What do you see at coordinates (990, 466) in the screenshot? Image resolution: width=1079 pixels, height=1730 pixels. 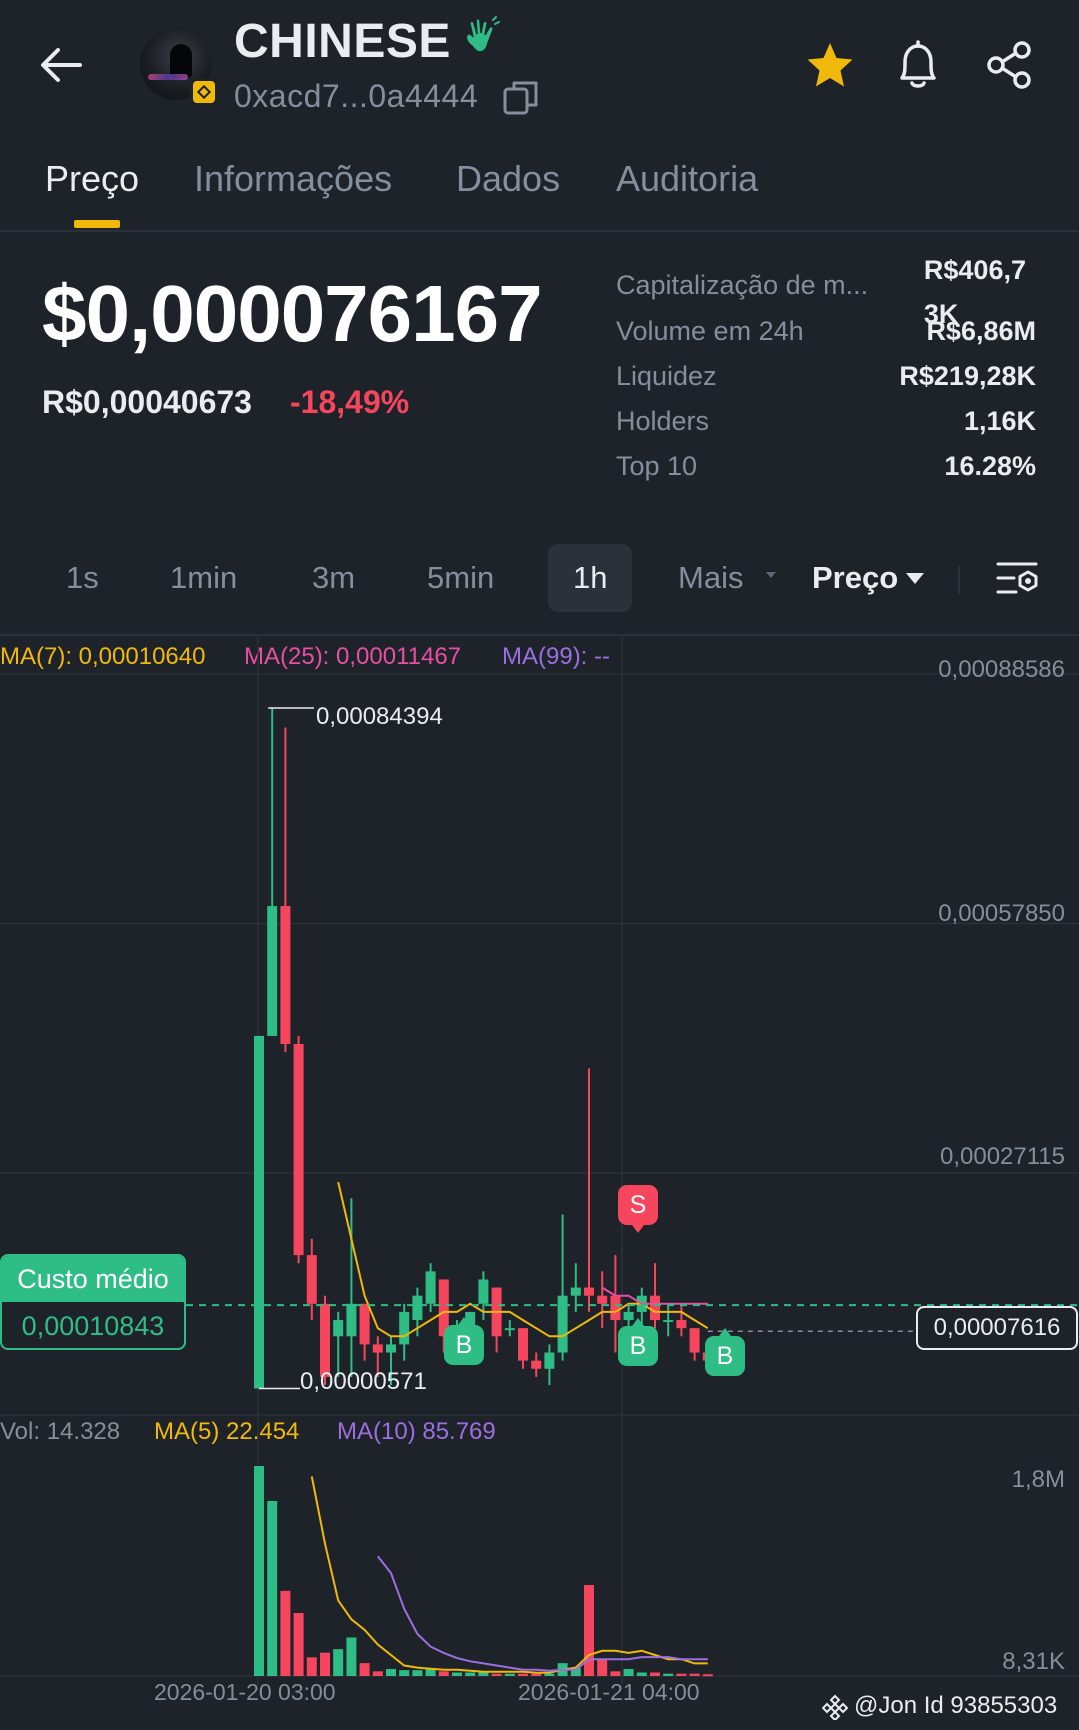 I see `stat-value-top10: 16.28%` at bounding box center [990, 466].